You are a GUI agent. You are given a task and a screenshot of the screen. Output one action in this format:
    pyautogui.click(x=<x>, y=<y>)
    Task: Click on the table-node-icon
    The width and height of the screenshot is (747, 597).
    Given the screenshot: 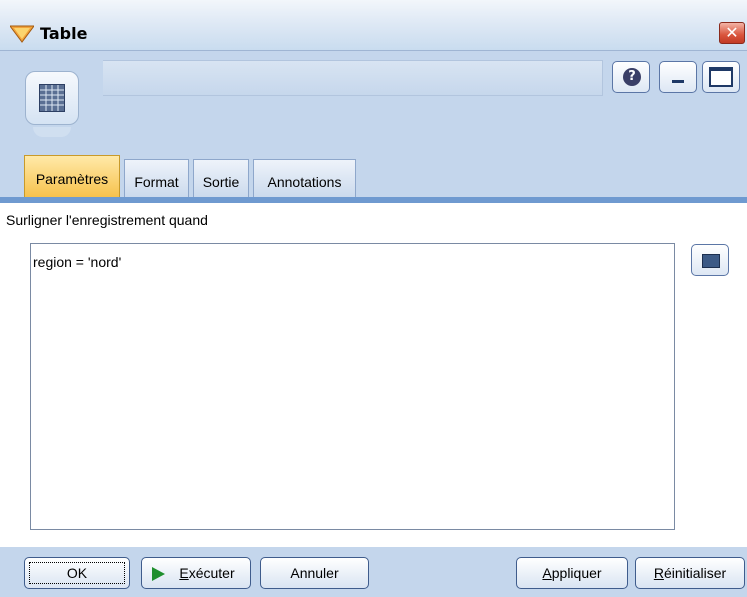 What is the action you would take?
    pyautogui.click(x=22, y=34)
    